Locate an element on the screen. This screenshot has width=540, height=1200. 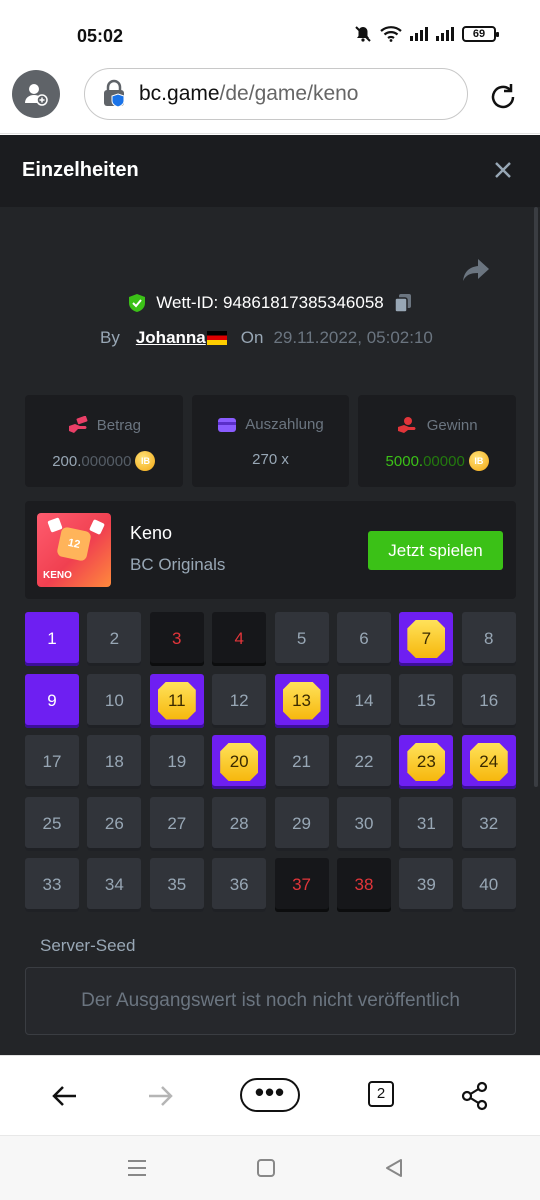
keno-cell-21: 21 is located at coordinates (301, 762).